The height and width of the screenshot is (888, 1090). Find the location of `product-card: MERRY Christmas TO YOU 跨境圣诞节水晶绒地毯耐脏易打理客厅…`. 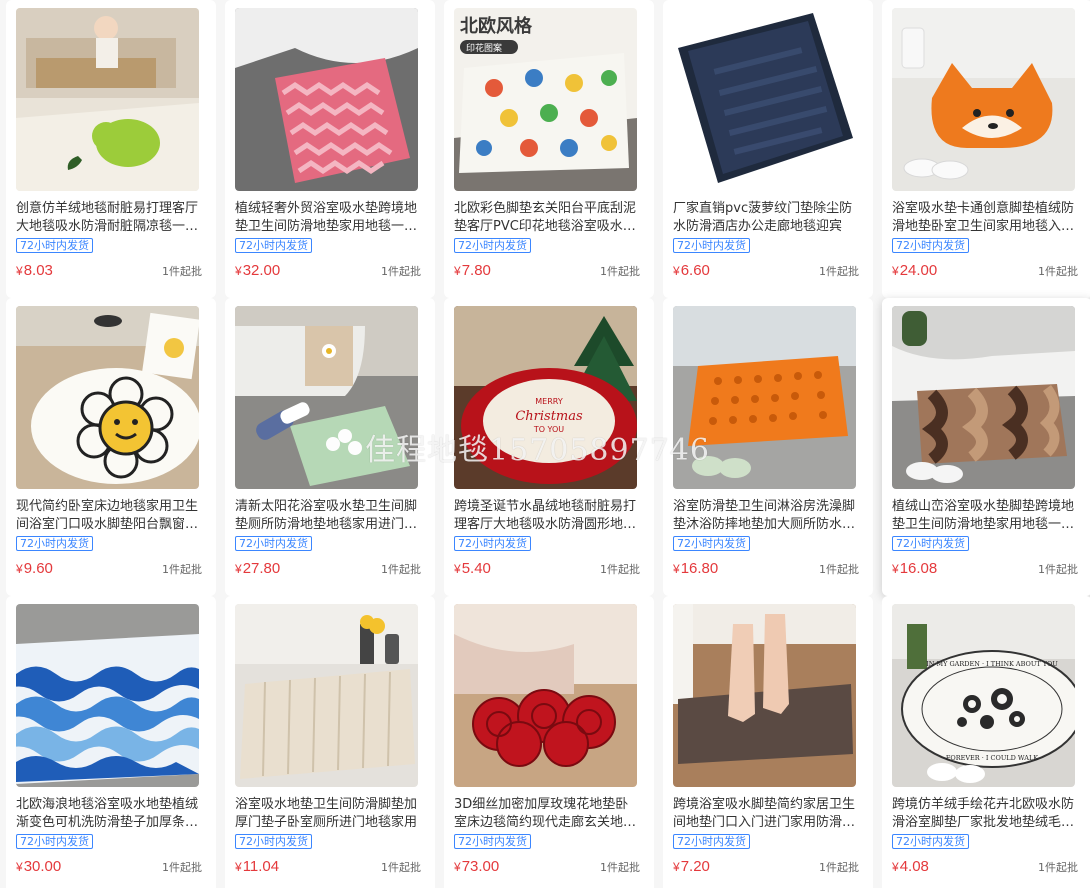

product-card: MERRY Christmas TO YOU 跨境圣诞节水晶绒地毯耐脏易打理客厅… is located at coordinates (549, 447).